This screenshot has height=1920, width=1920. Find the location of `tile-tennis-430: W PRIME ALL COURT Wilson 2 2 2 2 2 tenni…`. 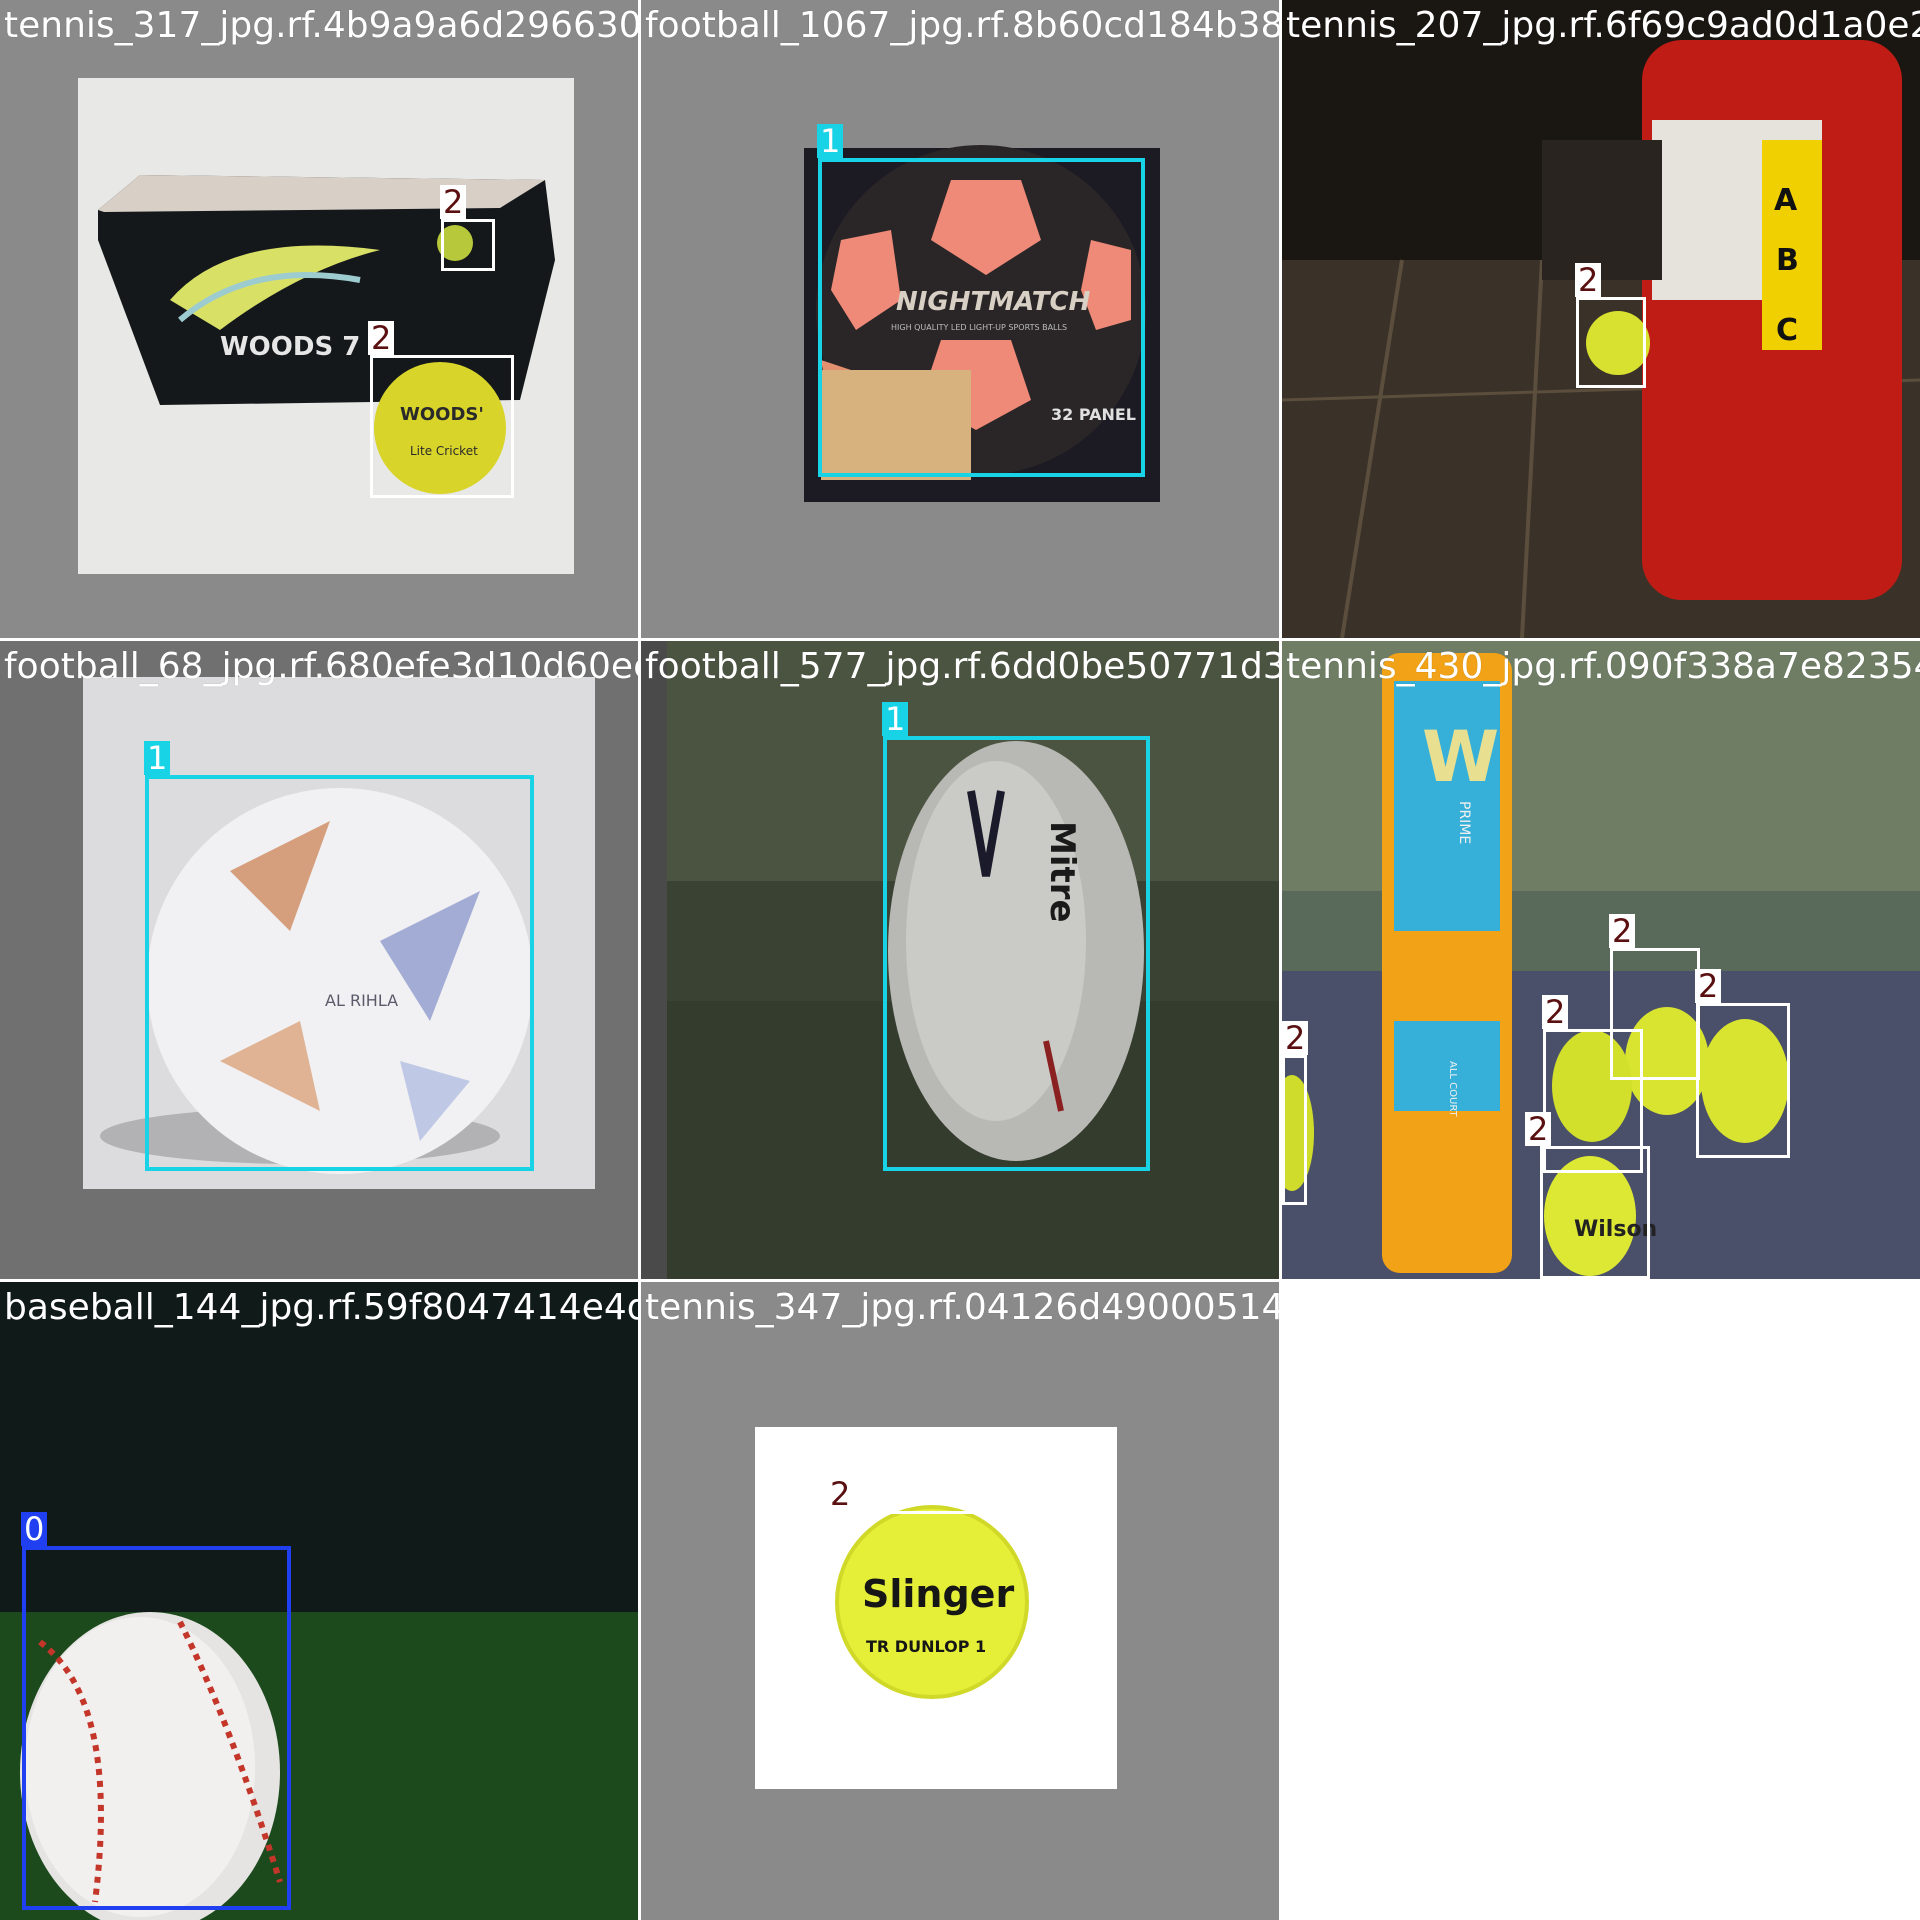

tile-tennis-430: W PRIME ALL COURT Wilson 2 2 2 2 2 tenni… is located at coordinates (1601, 960).